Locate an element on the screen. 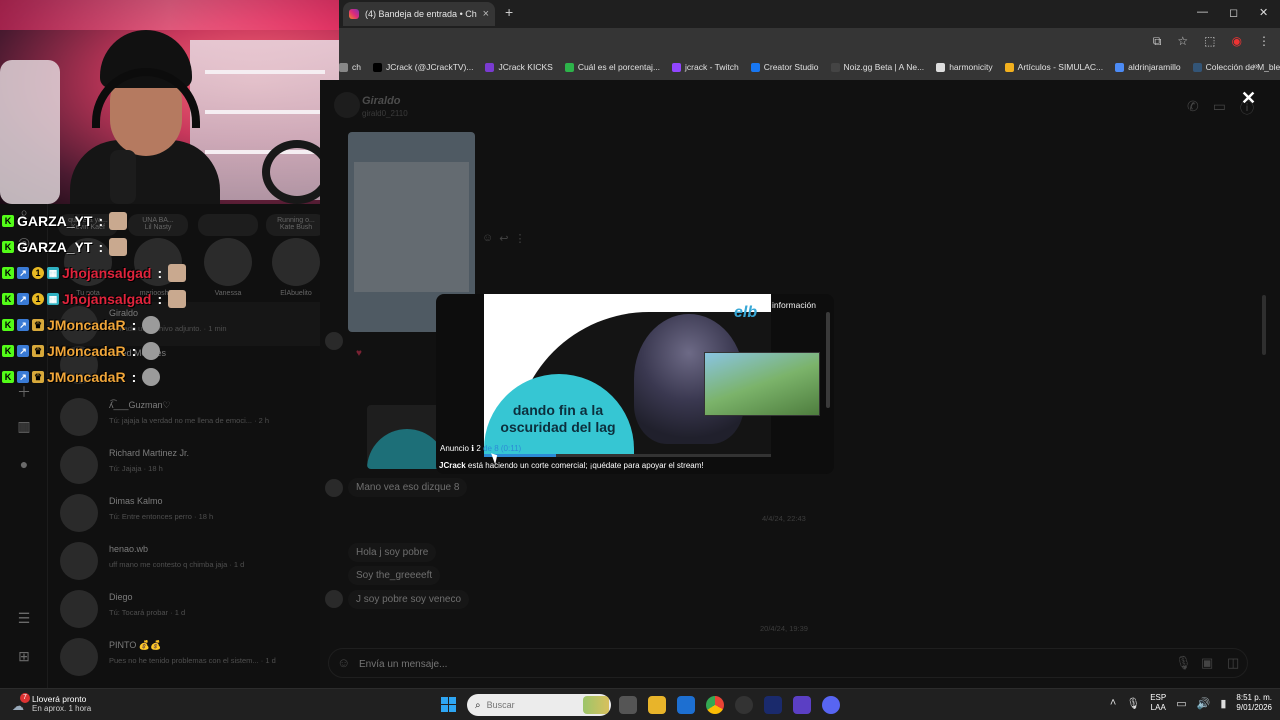  bookmark-item: jcrack - Twitch is located at coordinates (705, 67).